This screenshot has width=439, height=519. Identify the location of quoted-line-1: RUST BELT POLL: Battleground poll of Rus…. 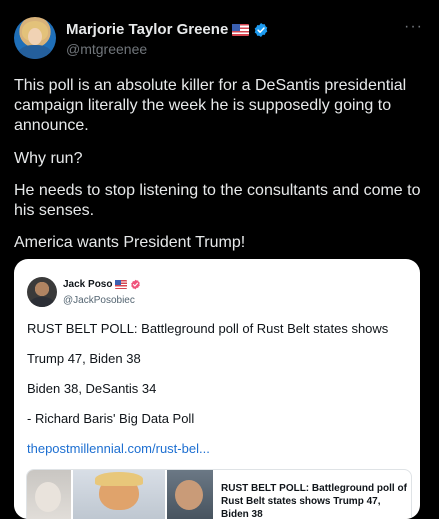
(208, 328).